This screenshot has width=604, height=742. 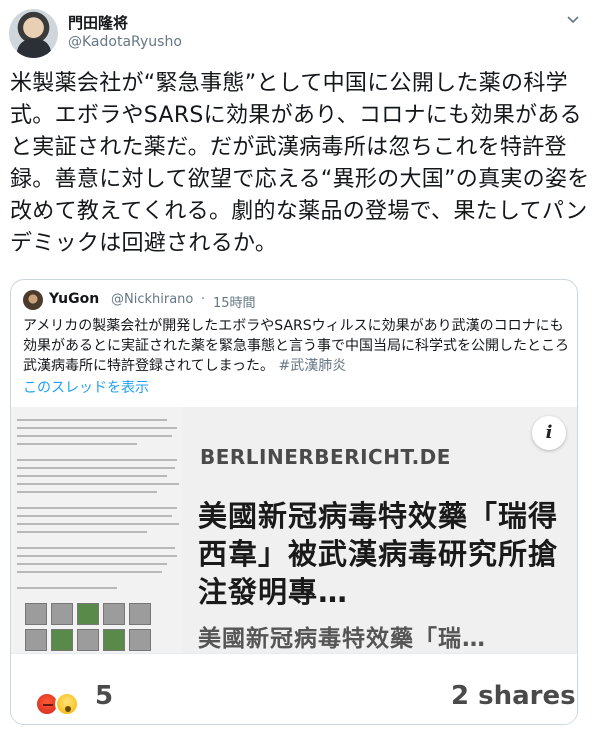 I want to click on chevron-down-icon, so click(x=573, y=22).